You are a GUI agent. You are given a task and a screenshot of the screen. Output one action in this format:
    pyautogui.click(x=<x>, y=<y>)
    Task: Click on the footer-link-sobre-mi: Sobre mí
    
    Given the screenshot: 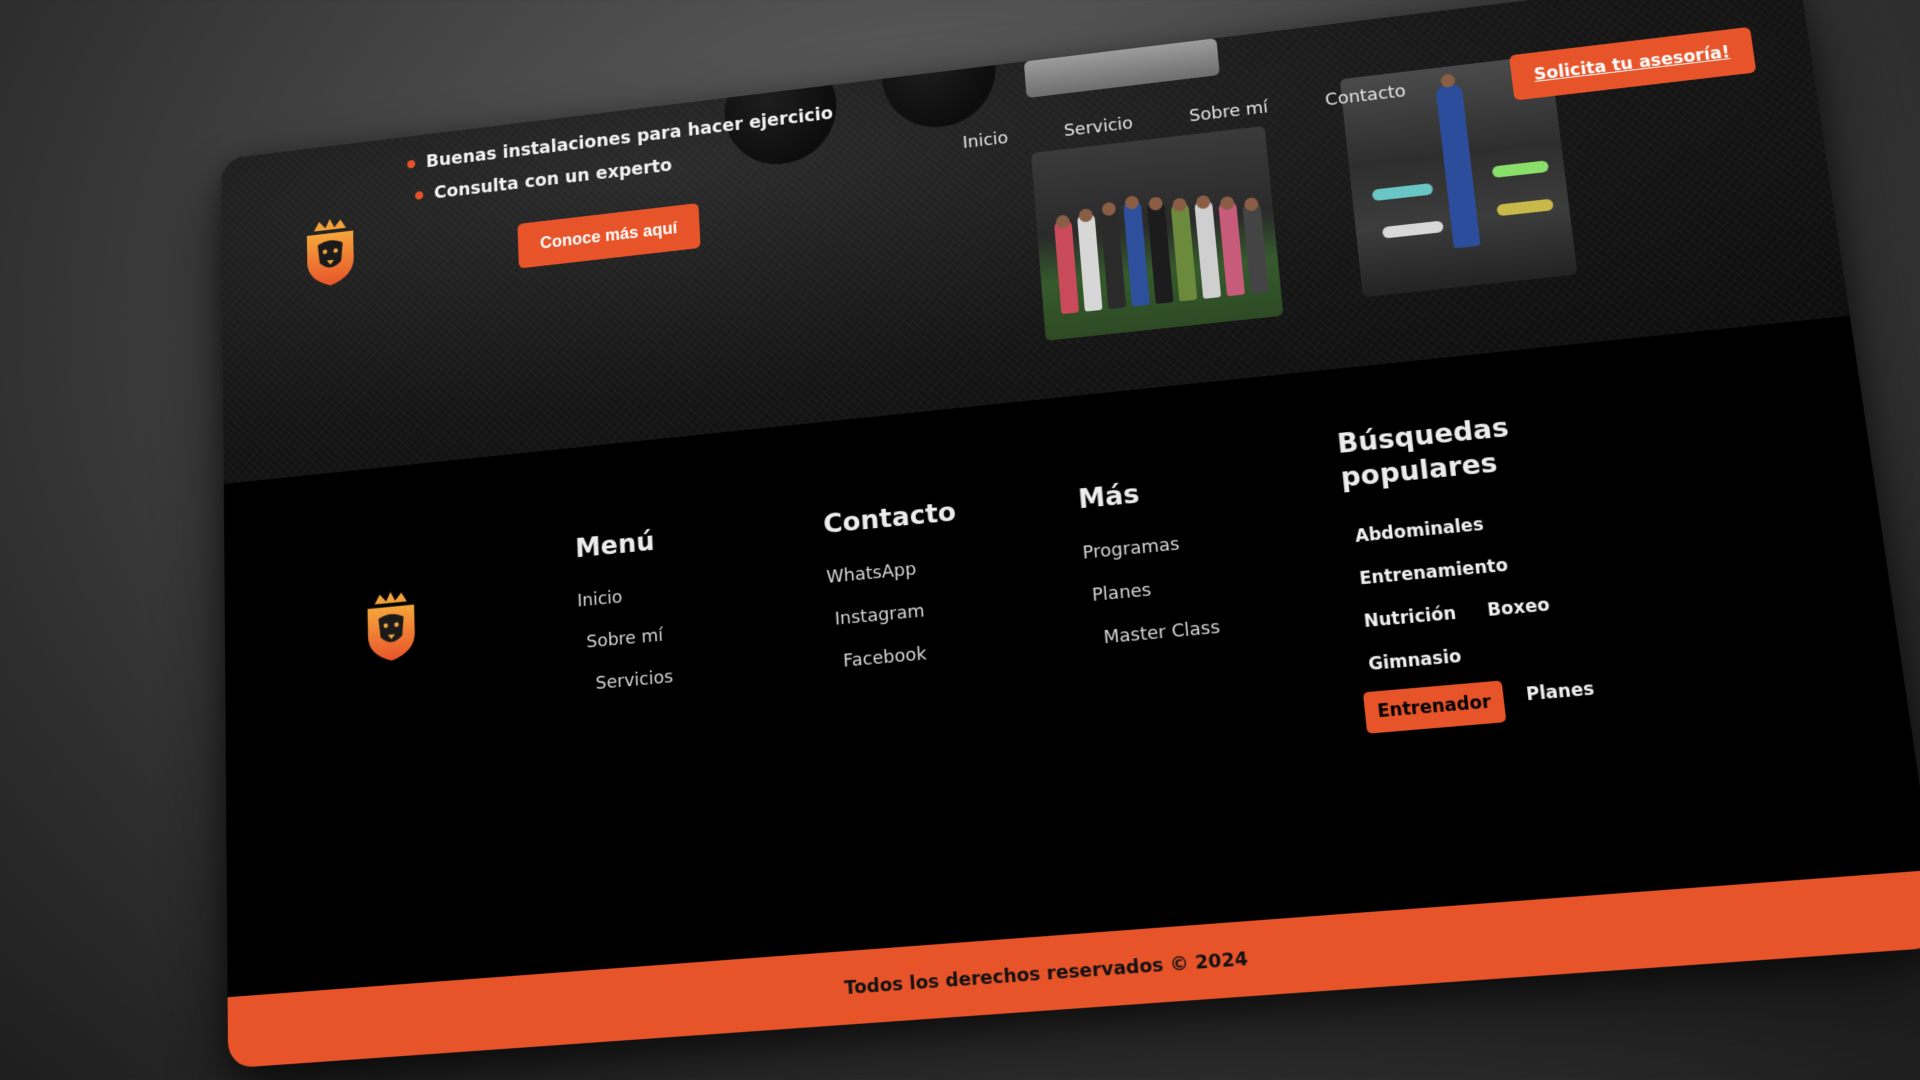 What is the action you would take?
    pyautogui.click(x=624, y=638)
    